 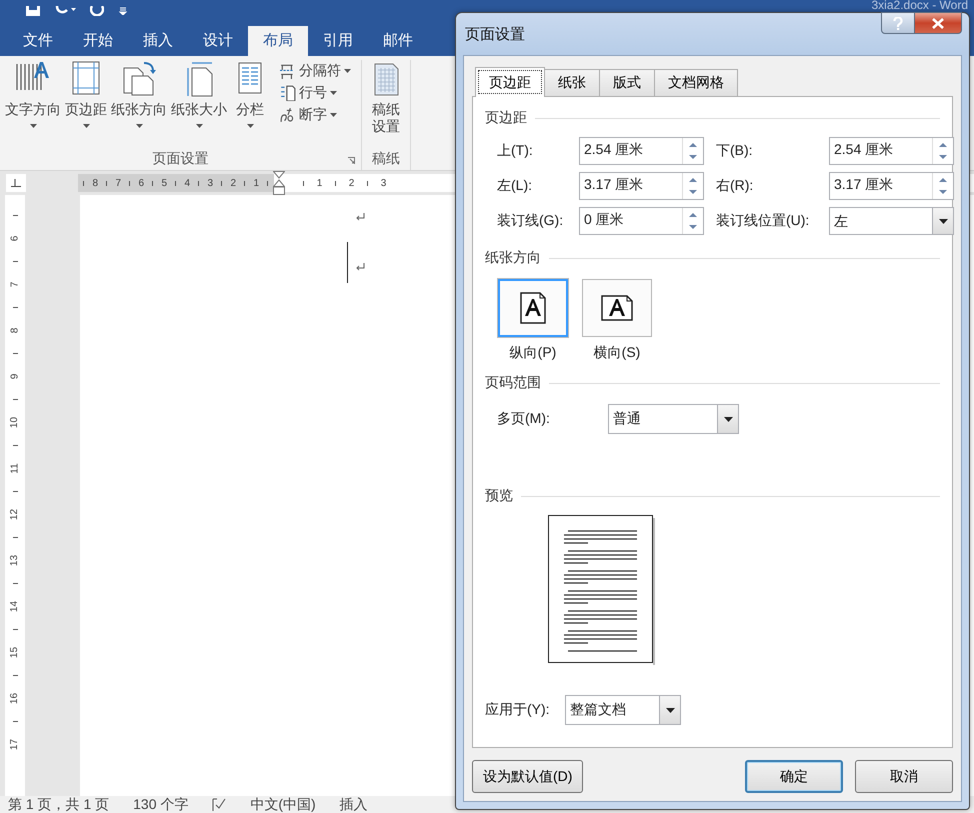 I want to click on line-numbers-icon, so click(x=288, y=93).